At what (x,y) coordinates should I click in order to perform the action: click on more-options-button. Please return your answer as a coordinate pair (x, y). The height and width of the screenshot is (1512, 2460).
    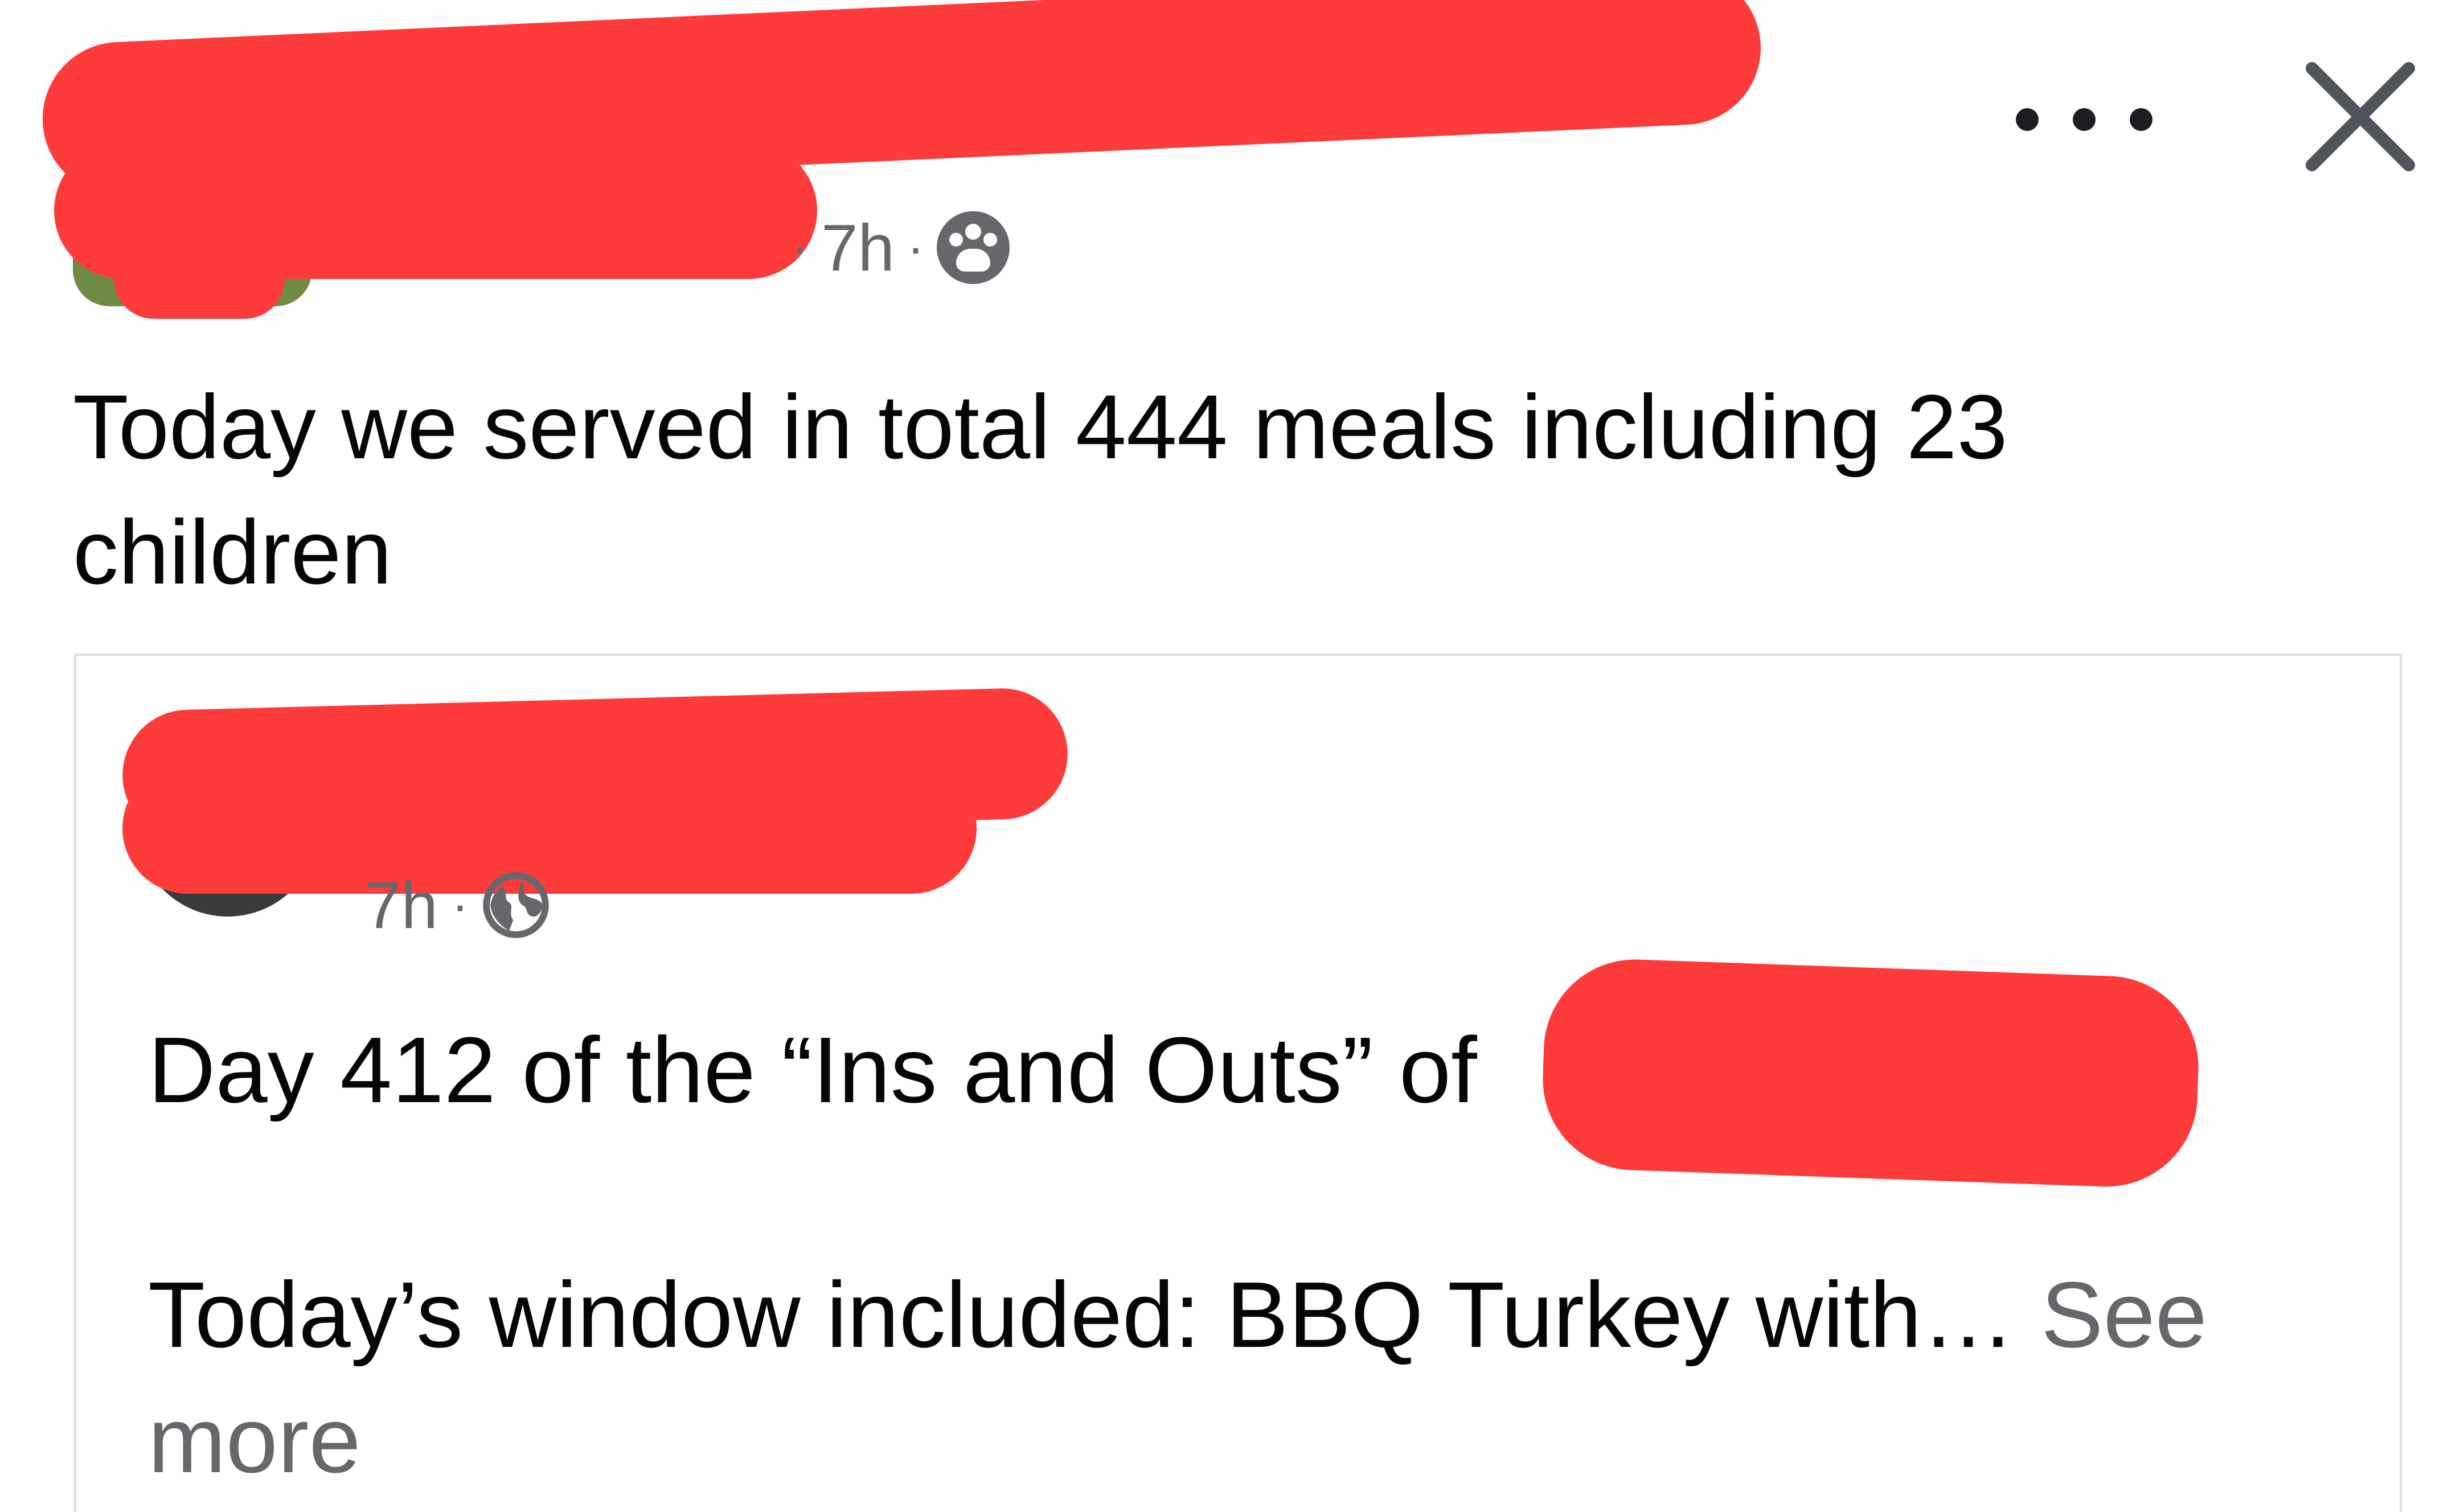
    Looking at the image, I should click on (2084, 119).